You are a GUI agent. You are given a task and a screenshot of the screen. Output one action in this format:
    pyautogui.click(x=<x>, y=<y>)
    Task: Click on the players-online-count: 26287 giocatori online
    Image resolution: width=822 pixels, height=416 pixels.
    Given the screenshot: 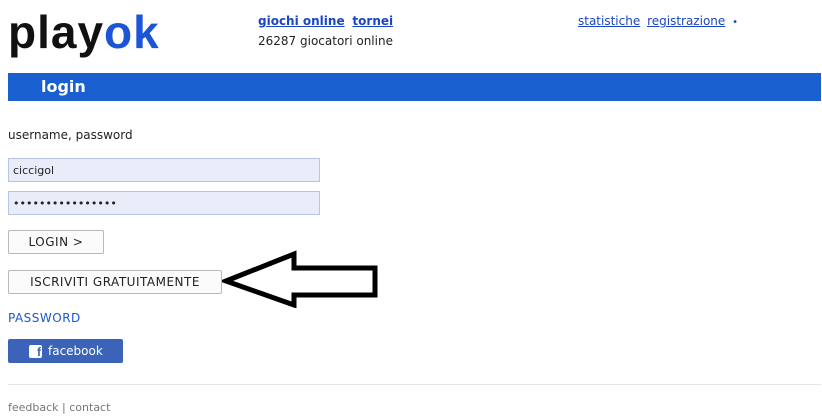 What is the action you would take?
    pyautogui.click(x=325, y=41)
    